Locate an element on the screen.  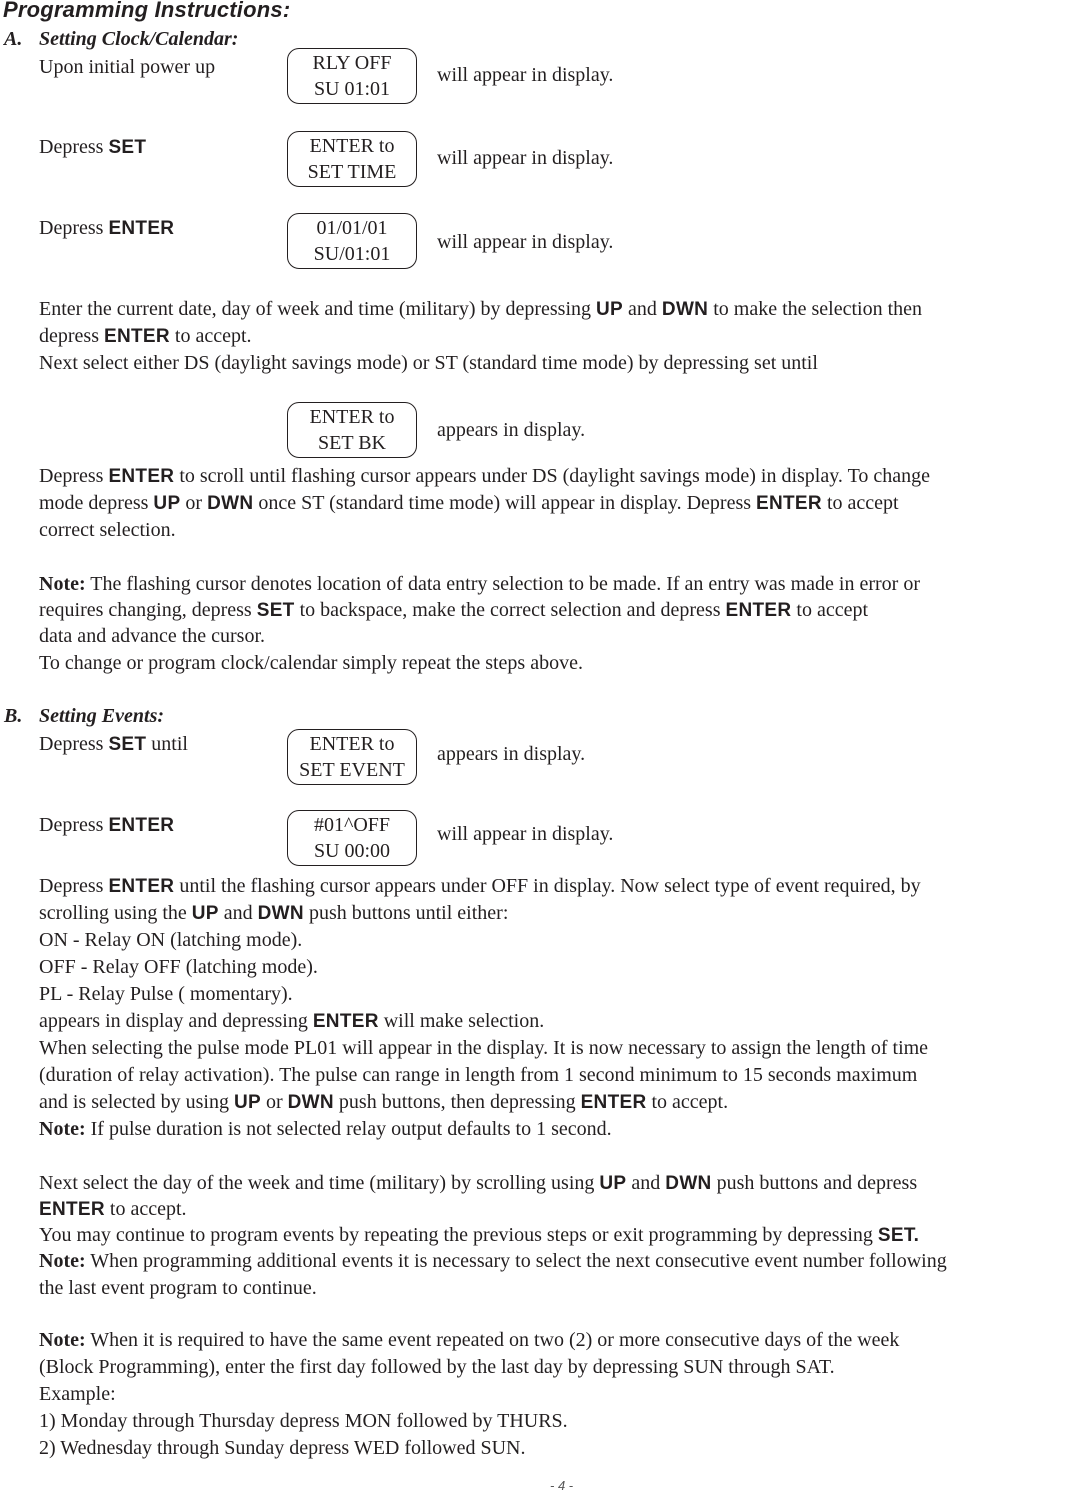
lcd-line-1: RLY OFF is located at coordinates (352, 63).